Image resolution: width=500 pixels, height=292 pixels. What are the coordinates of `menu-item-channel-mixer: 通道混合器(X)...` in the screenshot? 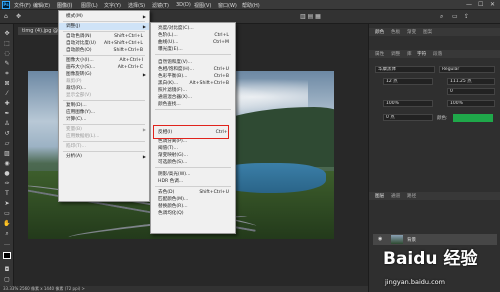 It's located at (193, 97).